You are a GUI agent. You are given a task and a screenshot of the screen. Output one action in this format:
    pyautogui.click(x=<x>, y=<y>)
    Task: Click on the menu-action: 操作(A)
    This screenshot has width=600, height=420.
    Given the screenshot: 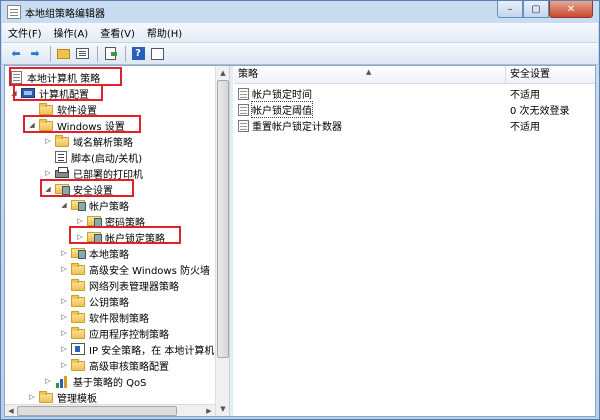 What is the action you would take?
    pyautogui.click(x=71, y=32)
    